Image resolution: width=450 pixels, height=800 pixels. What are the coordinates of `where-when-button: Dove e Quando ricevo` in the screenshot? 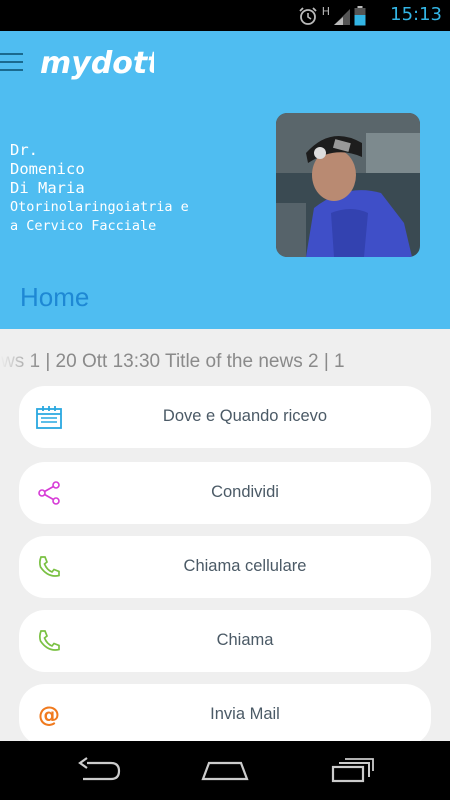 It's located at (225, 417).